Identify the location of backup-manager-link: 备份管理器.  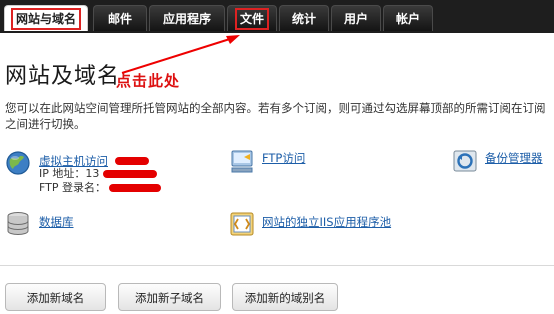
(514, 158).